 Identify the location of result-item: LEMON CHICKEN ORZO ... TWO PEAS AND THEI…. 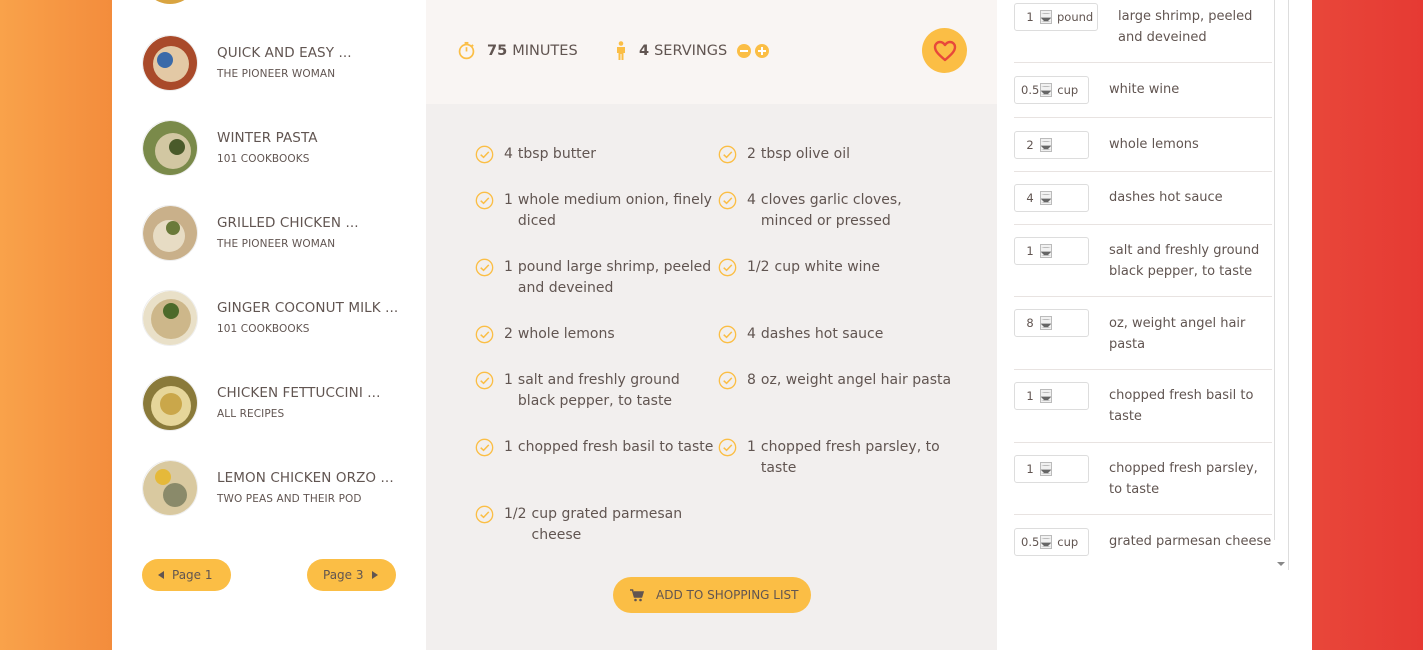
(269, 487).